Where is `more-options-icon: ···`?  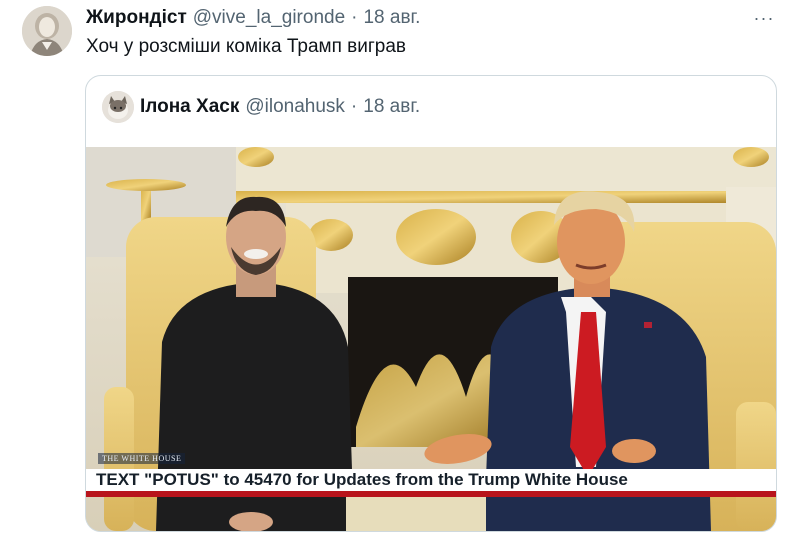 more-options-icon: ··· is located at coordinates (764, 18).